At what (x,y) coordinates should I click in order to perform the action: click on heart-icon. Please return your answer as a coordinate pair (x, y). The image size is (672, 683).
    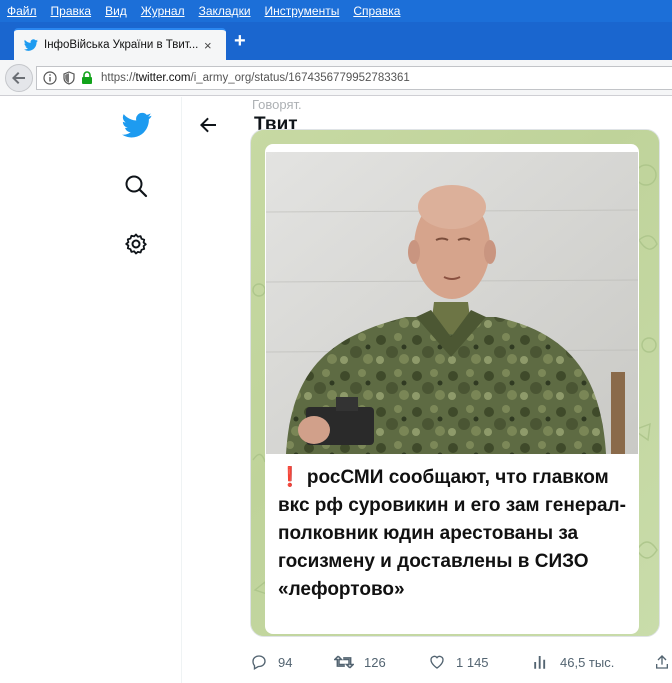
    Looking at the image, I should click on (437, 662).